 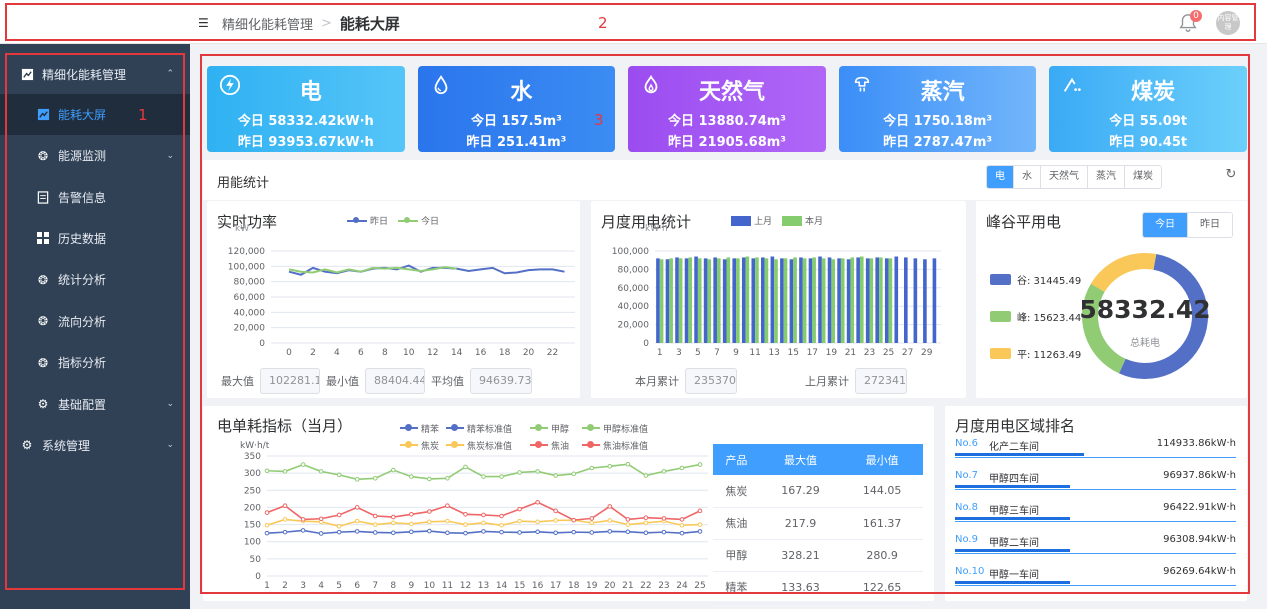 I want to click on x-tick-label: 5, so click(x=339, y=586).